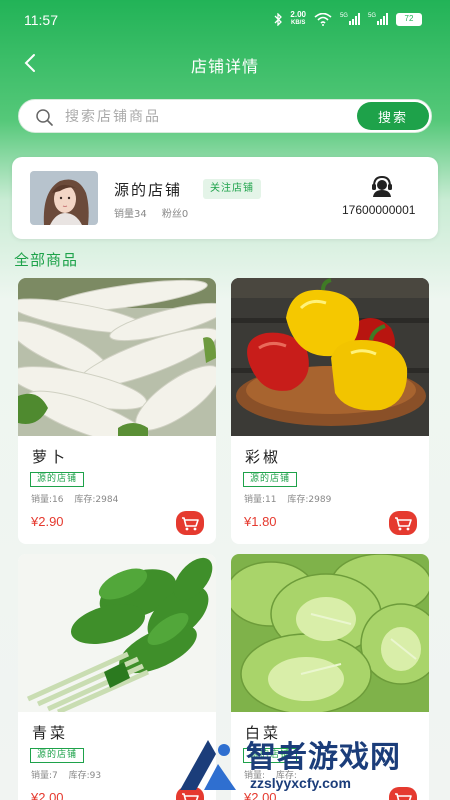 This screenshot has height=800, width=450. What do you see at coordinates (47, 521) in the screenshot?
I see `product-price: ¥2.90` at bounding box center [47, 521].